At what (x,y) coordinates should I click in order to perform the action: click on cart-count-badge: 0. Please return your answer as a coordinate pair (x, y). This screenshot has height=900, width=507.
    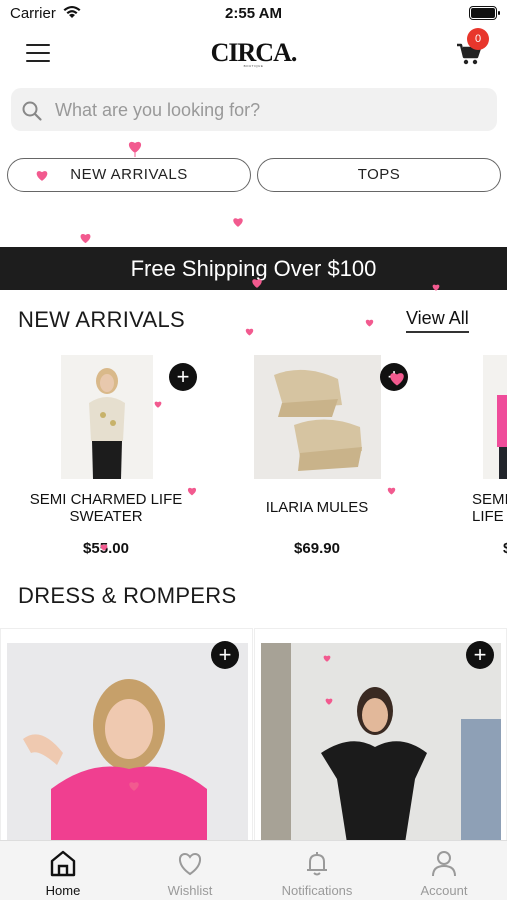
    Looking at the image, I should click on (478, 39).